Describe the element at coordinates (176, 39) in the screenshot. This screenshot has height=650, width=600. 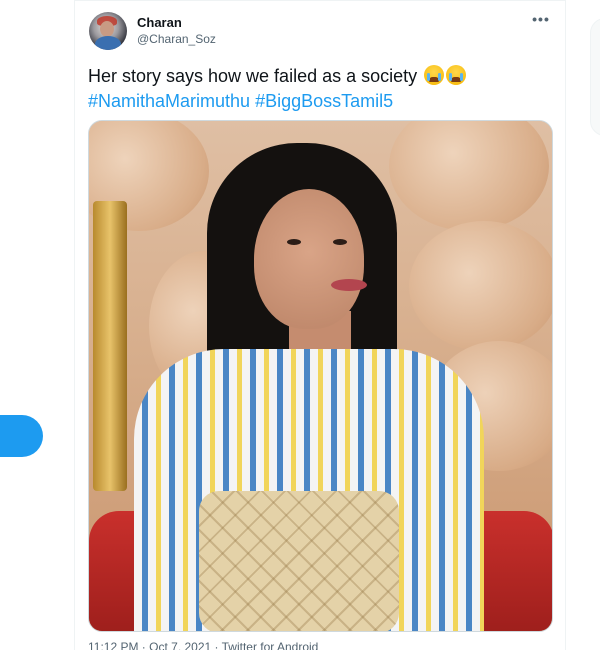
I see `author-handle: @Charan_Soz` at that location.